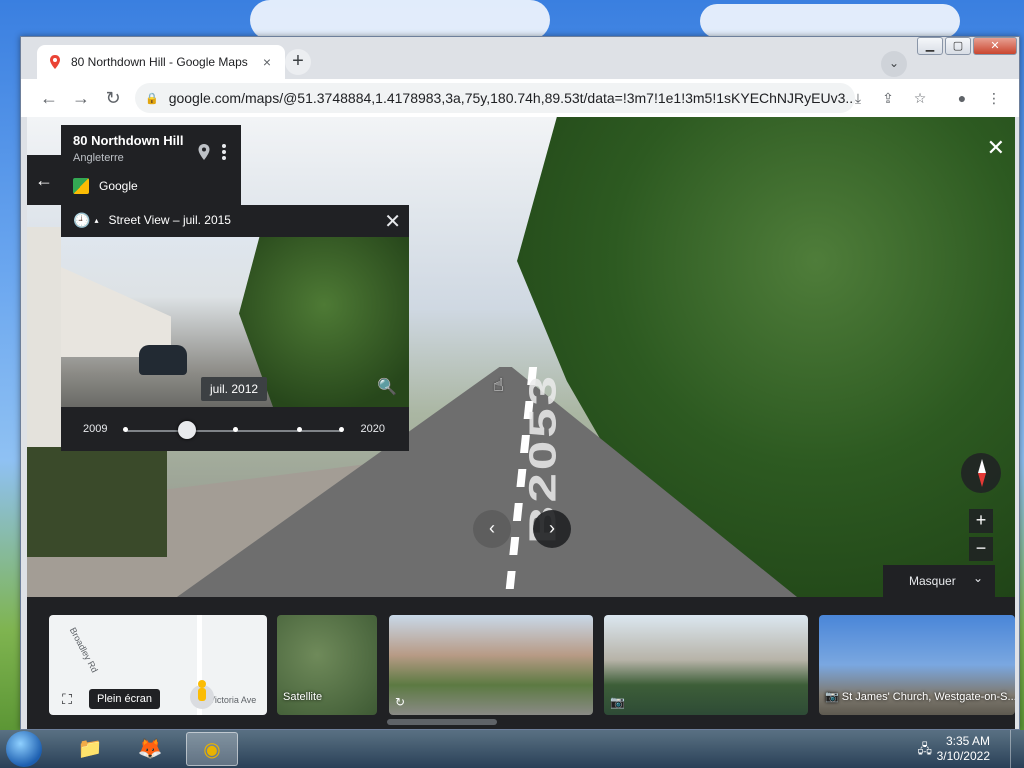  Describe the element at coordinates (967, 741) in the screenshot. I see `clock-time: 3:35 AM` at that location.